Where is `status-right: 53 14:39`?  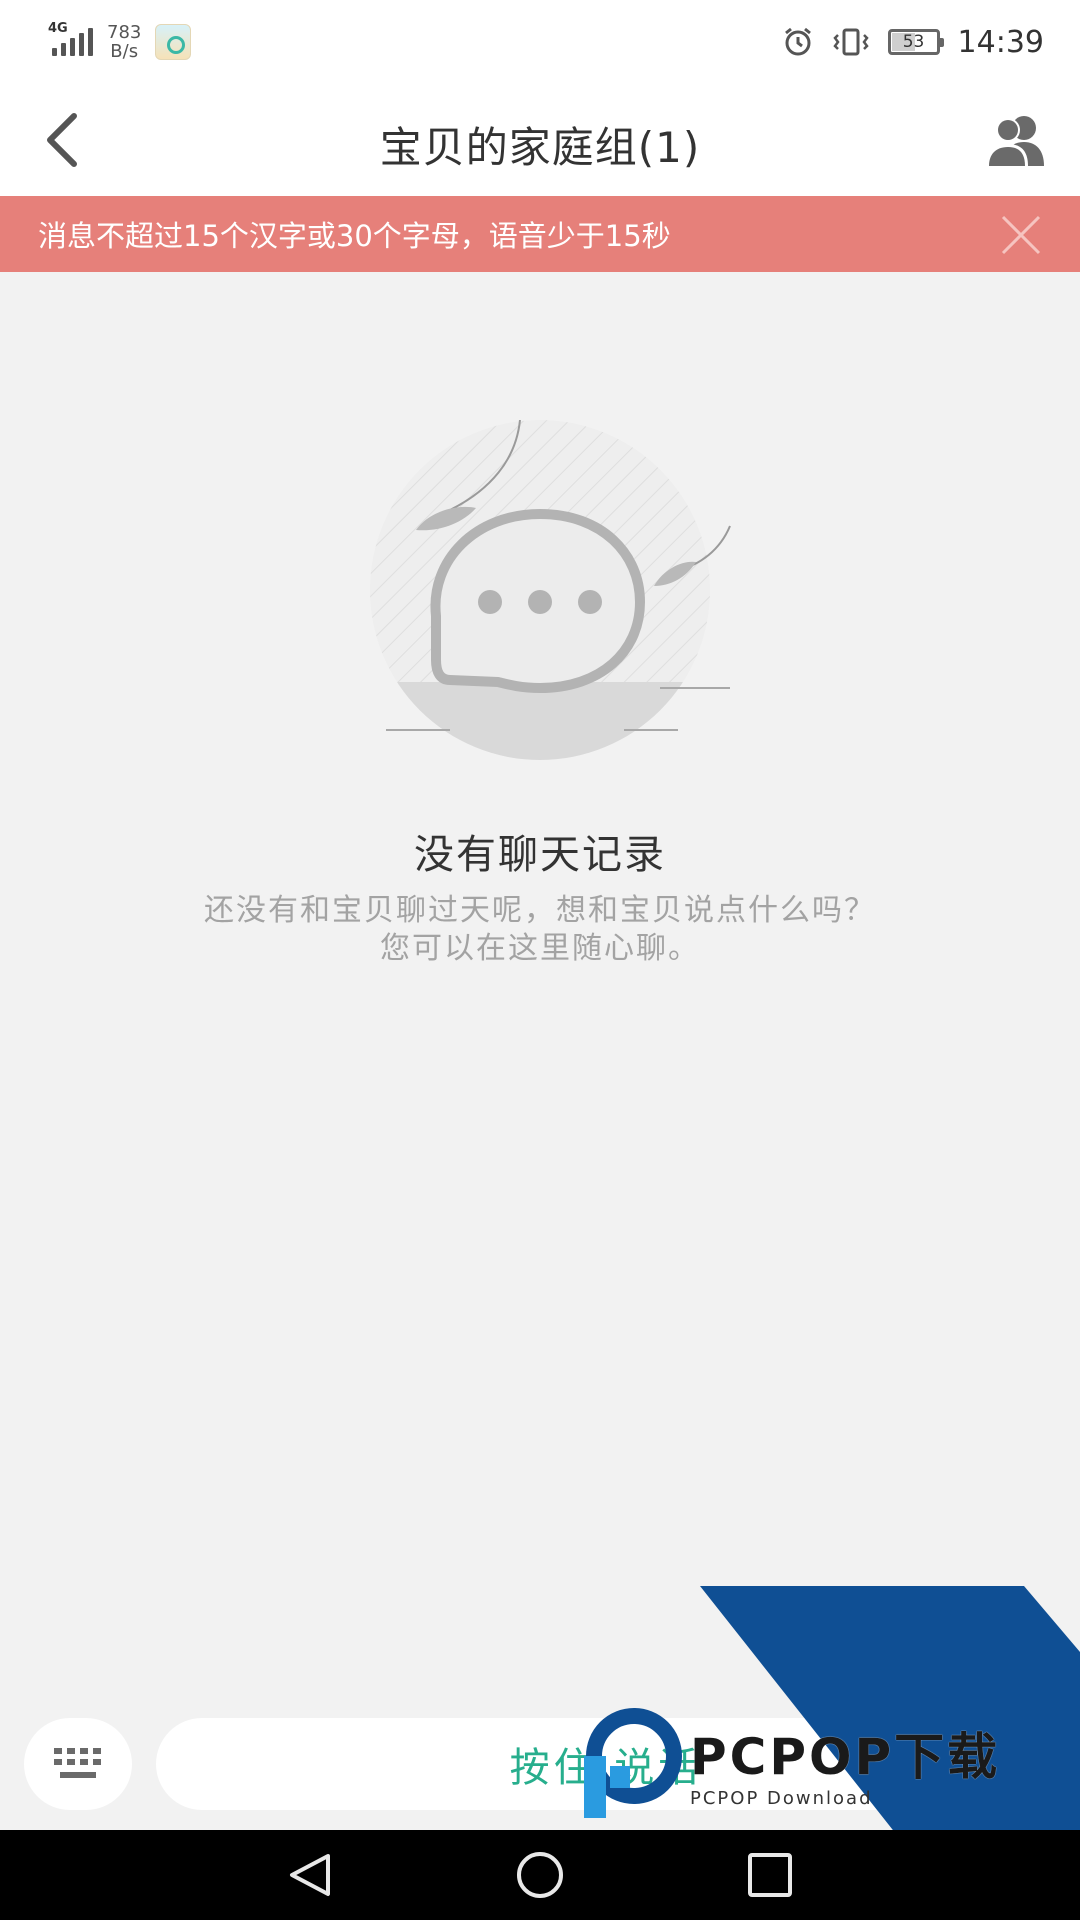
status-right: 53 14:39 is located at coordinates (913, 42).